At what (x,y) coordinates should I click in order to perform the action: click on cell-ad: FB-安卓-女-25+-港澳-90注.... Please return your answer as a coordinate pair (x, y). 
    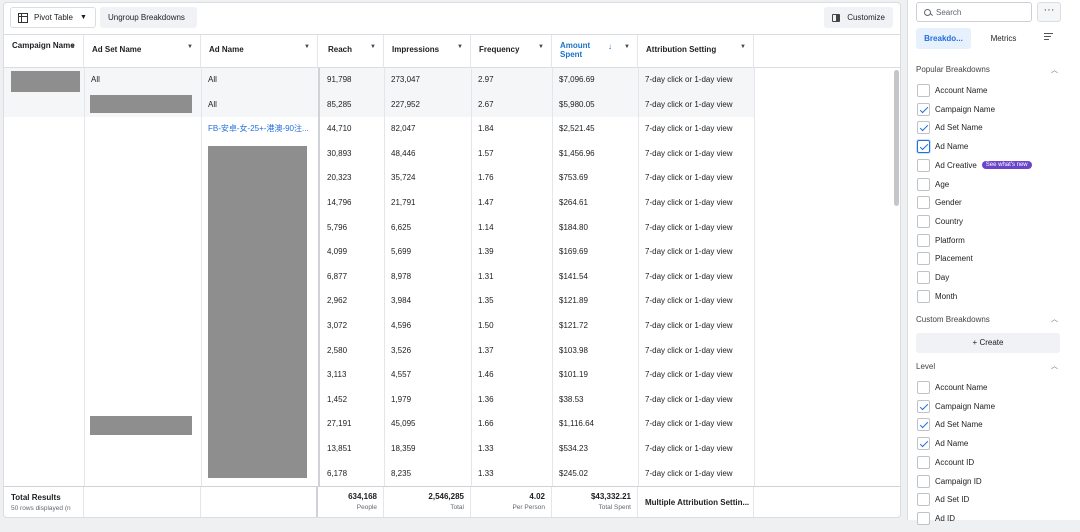
    Looking at the image, I should click on (259, 129).